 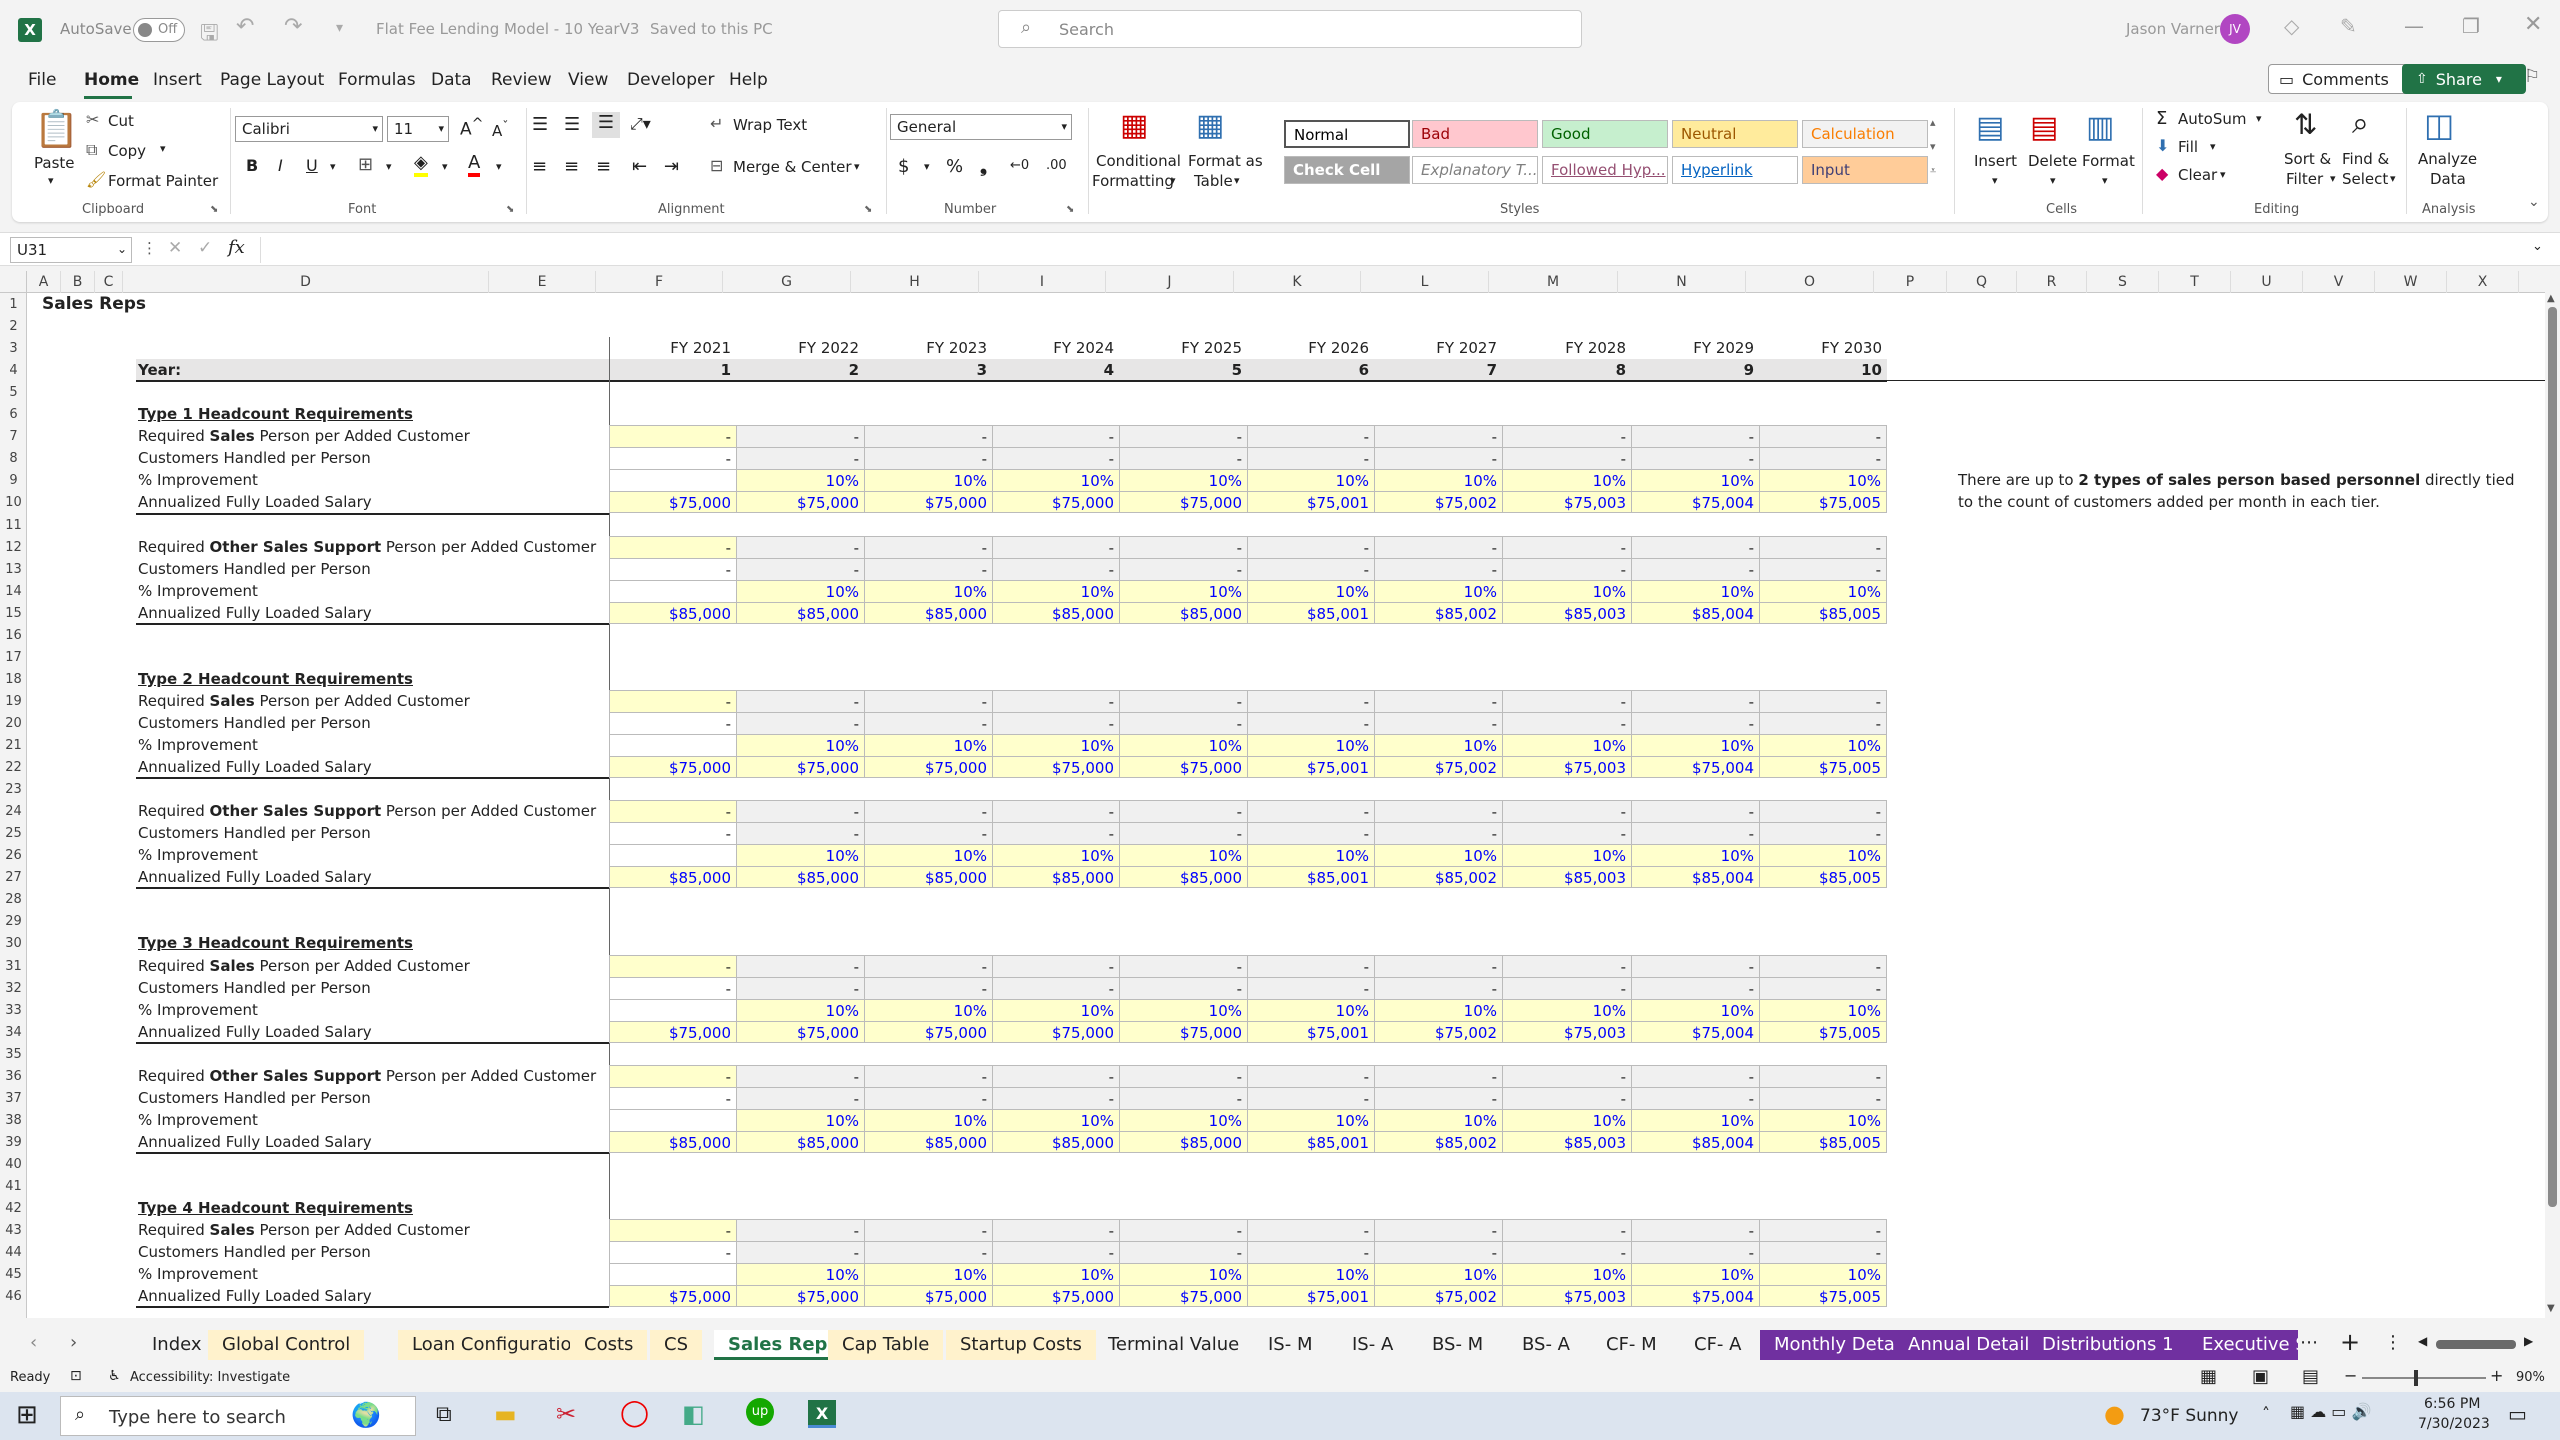 I want to click on data-cell: $75,005, so click(x=1823, y=767).